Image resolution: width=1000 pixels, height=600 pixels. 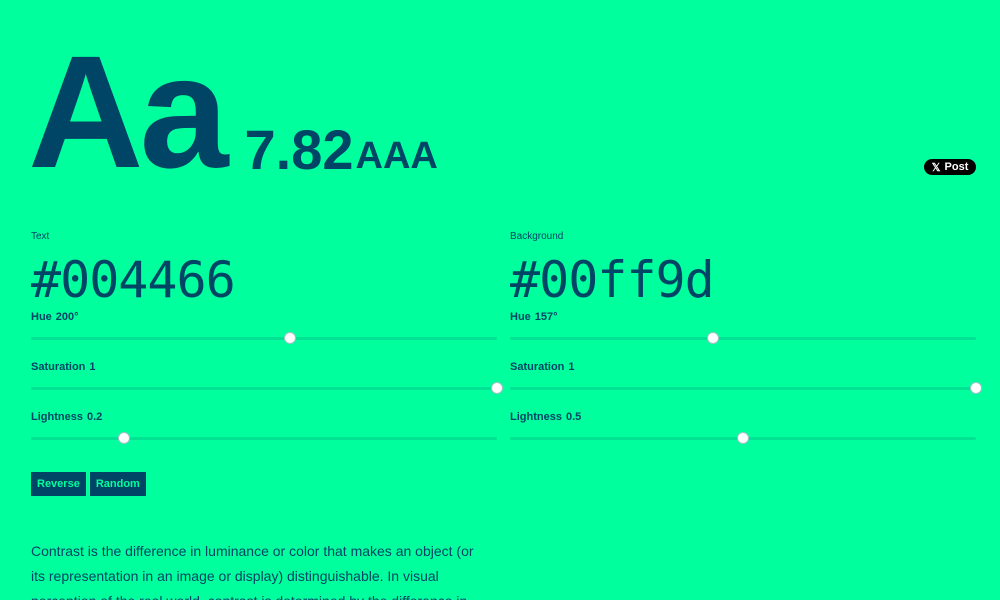 What do you see at coordinates (956, 167) in the screenshot?
I see `post-label: Post` at bounding box center [956, 167].